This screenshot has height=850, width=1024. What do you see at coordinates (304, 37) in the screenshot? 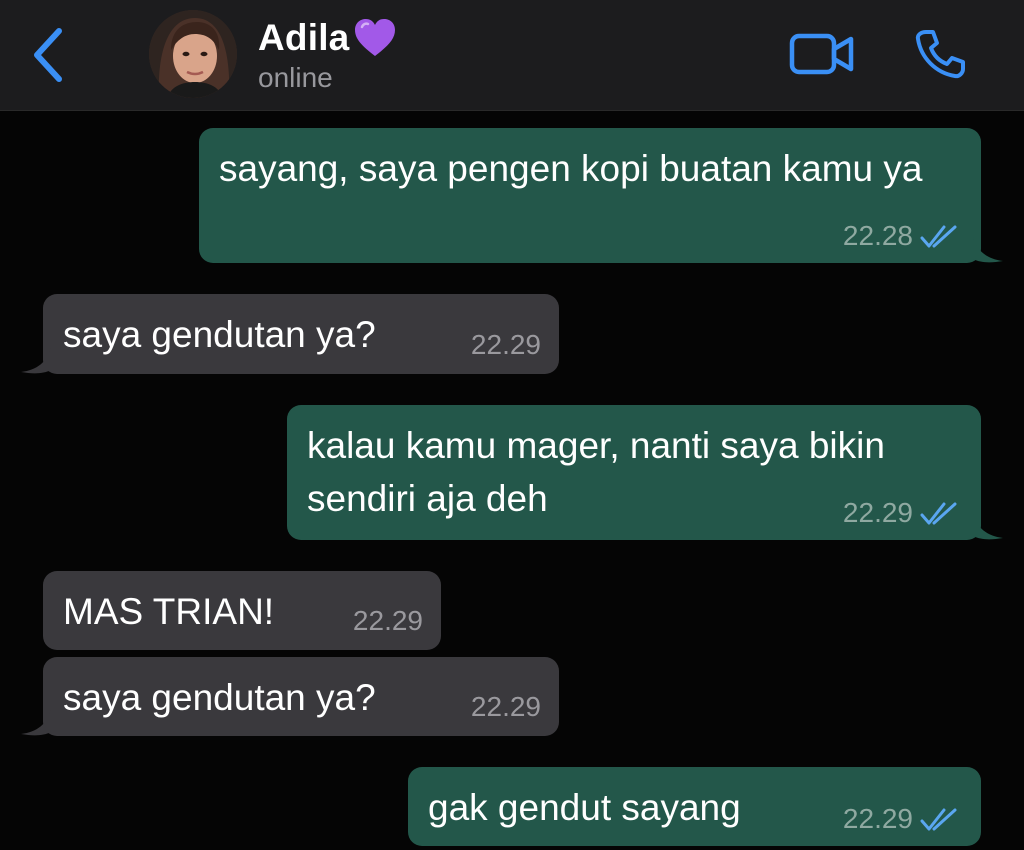
I see `contact-name: Adila` at bounding box center [304, 37].